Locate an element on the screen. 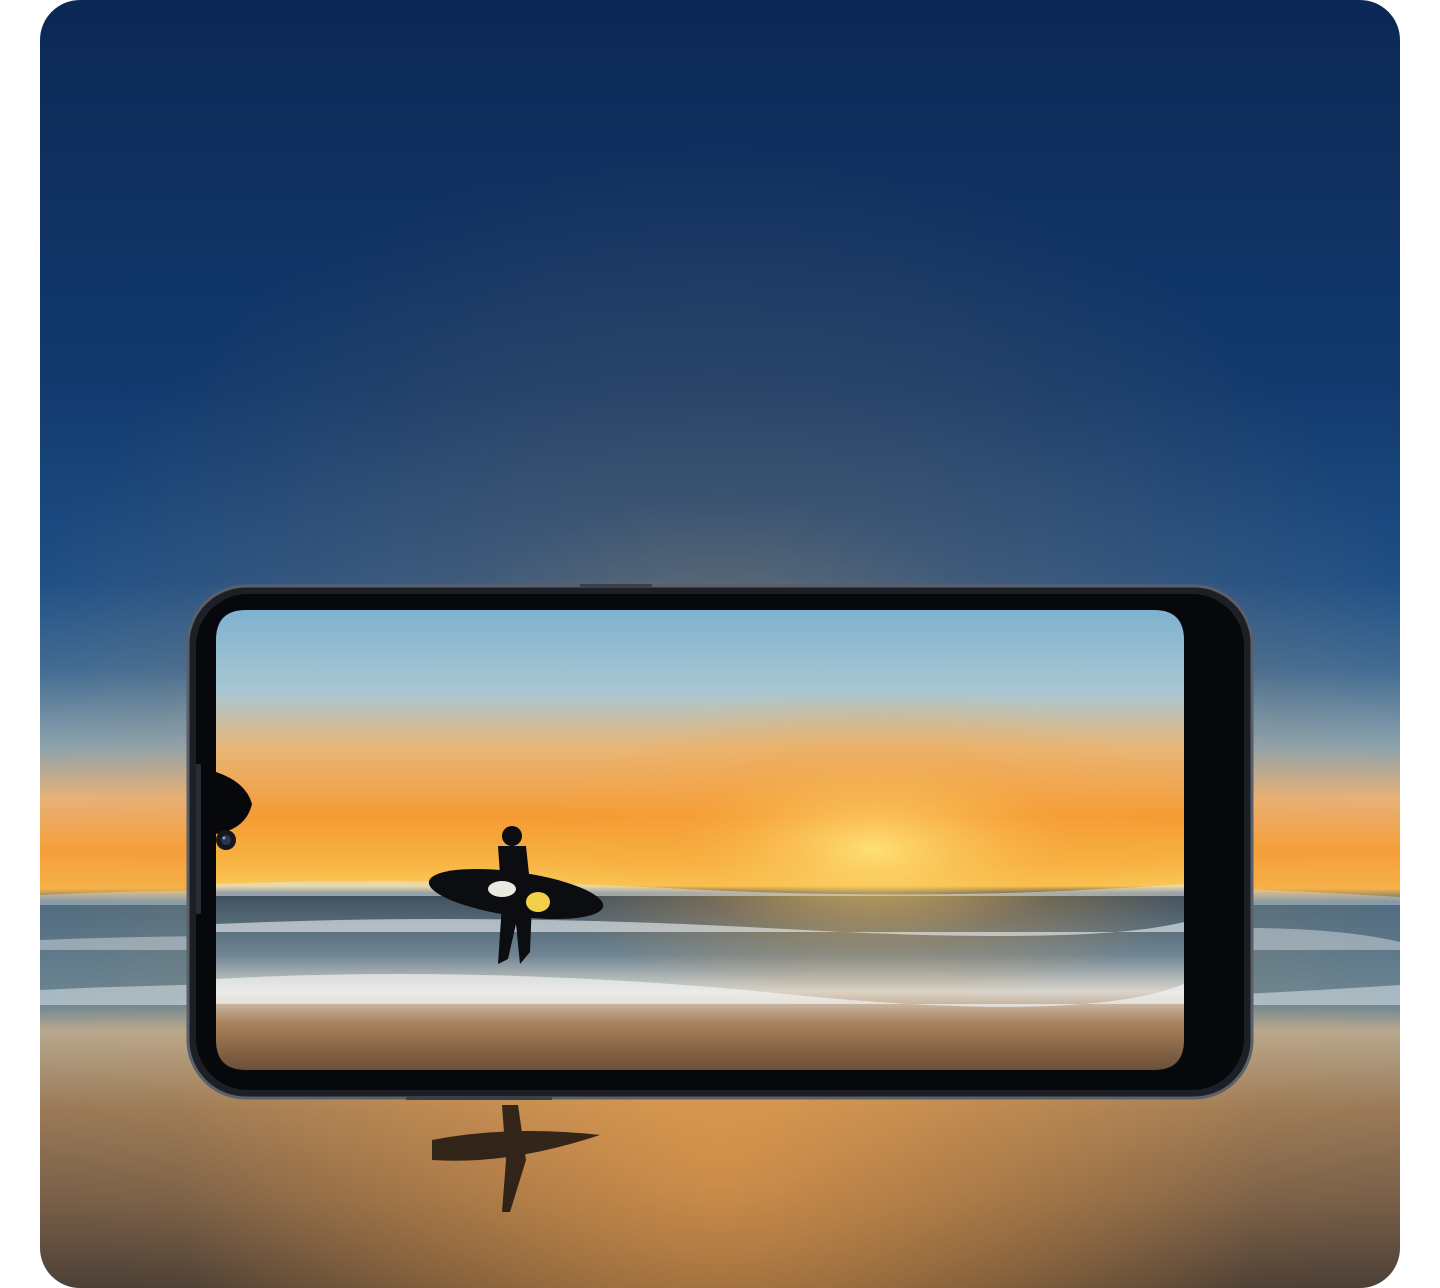  power-button is located at coordinates (479, 1098).